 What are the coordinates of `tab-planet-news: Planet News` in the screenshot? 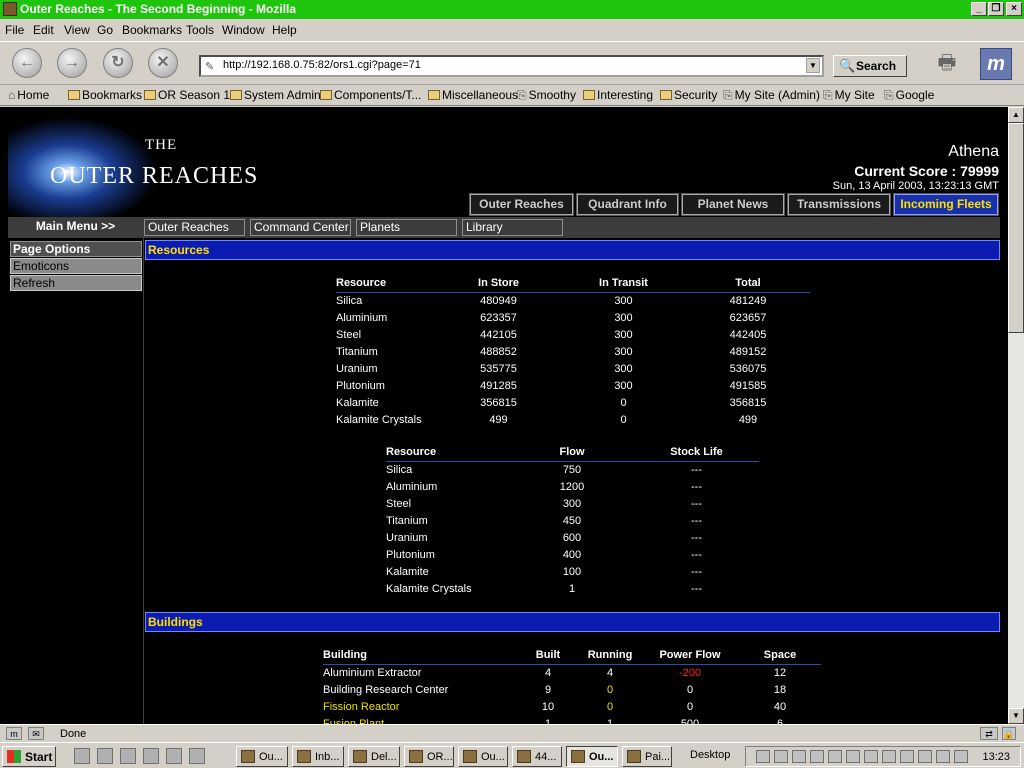 It's located at (733, 204).